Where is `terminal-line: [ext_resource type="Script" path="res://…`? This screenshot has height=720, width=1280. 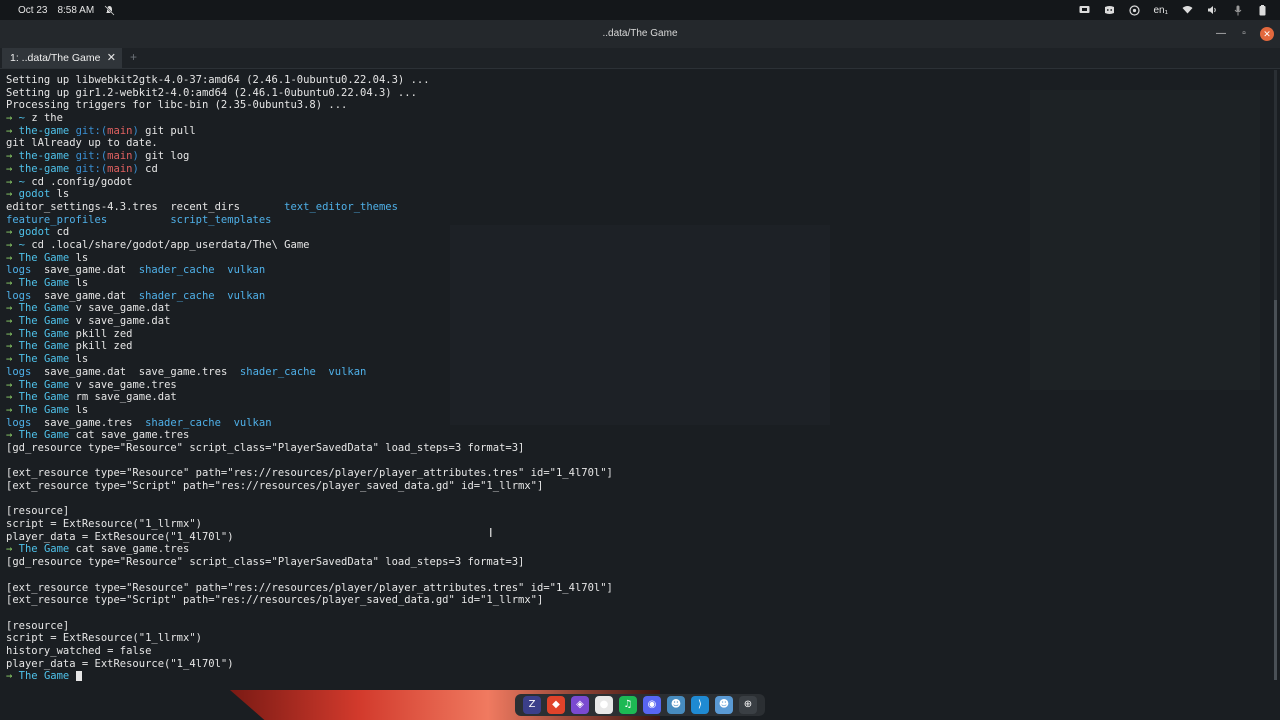 terminal-line: [ext_resource type="Script" path="res://… is located at coordinates (636, 600).